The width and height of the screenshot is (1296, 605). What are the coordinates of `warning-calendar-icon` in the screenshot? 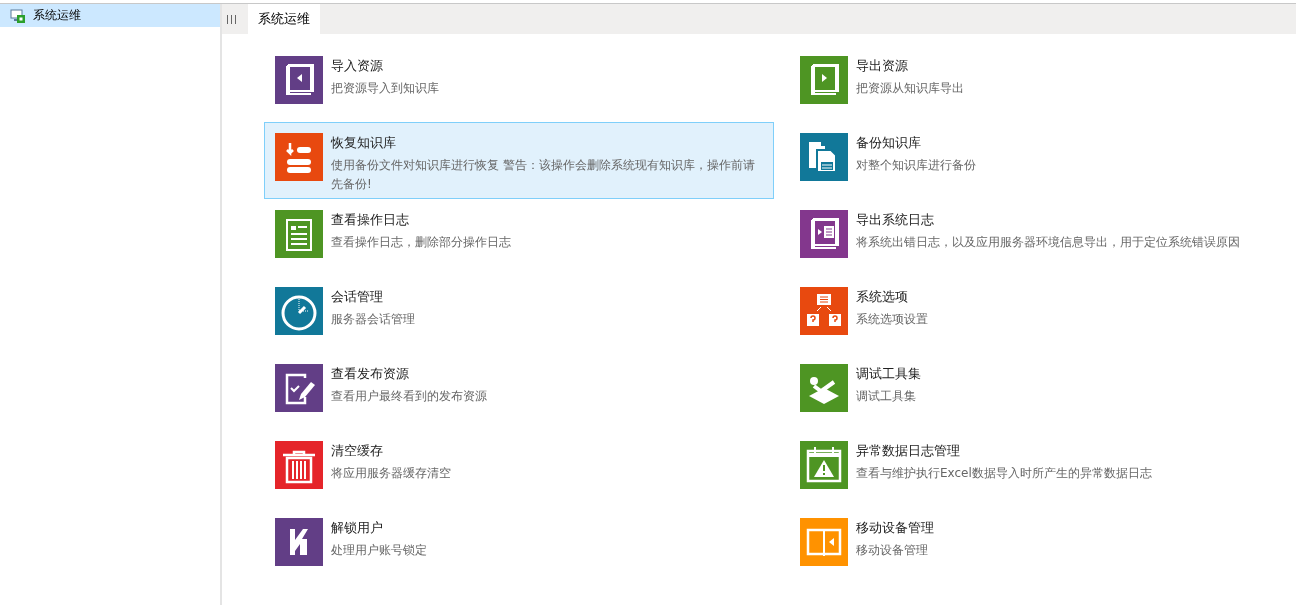 It's located at (824, 465).